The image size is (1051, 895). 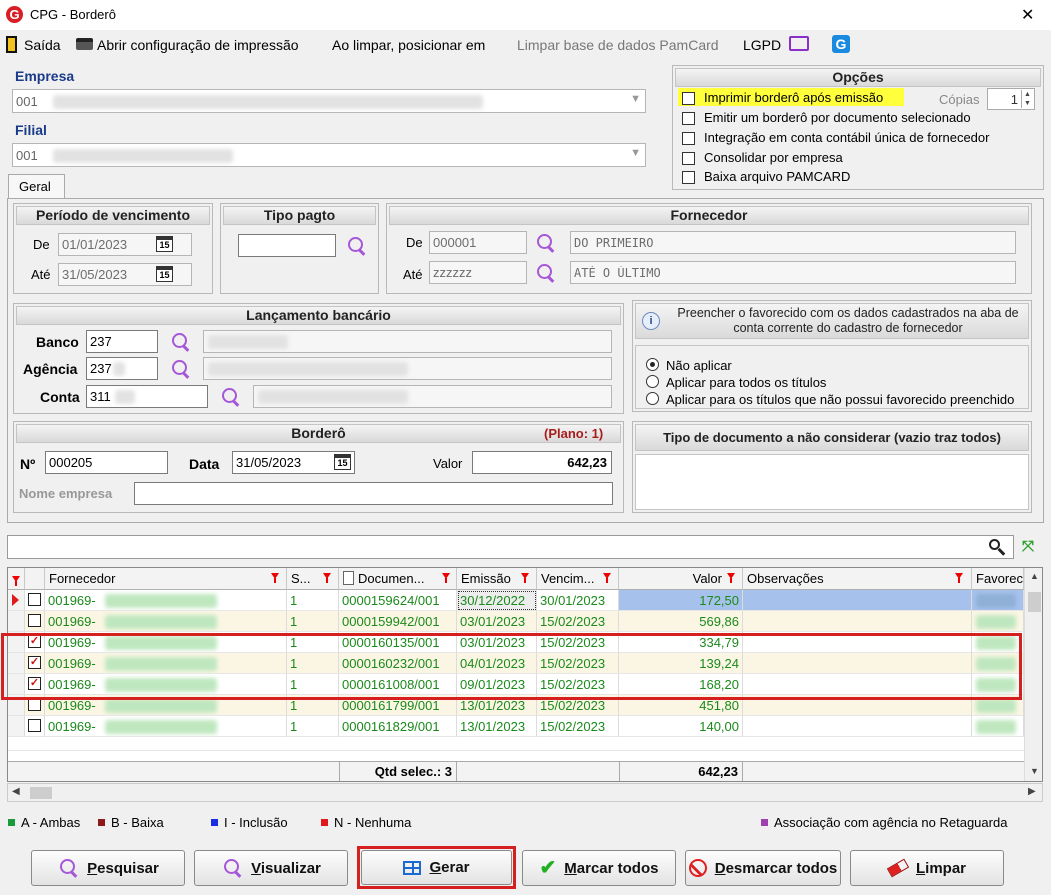 I want to click on col-observacoes: Observações, so click(x=857, y=579).